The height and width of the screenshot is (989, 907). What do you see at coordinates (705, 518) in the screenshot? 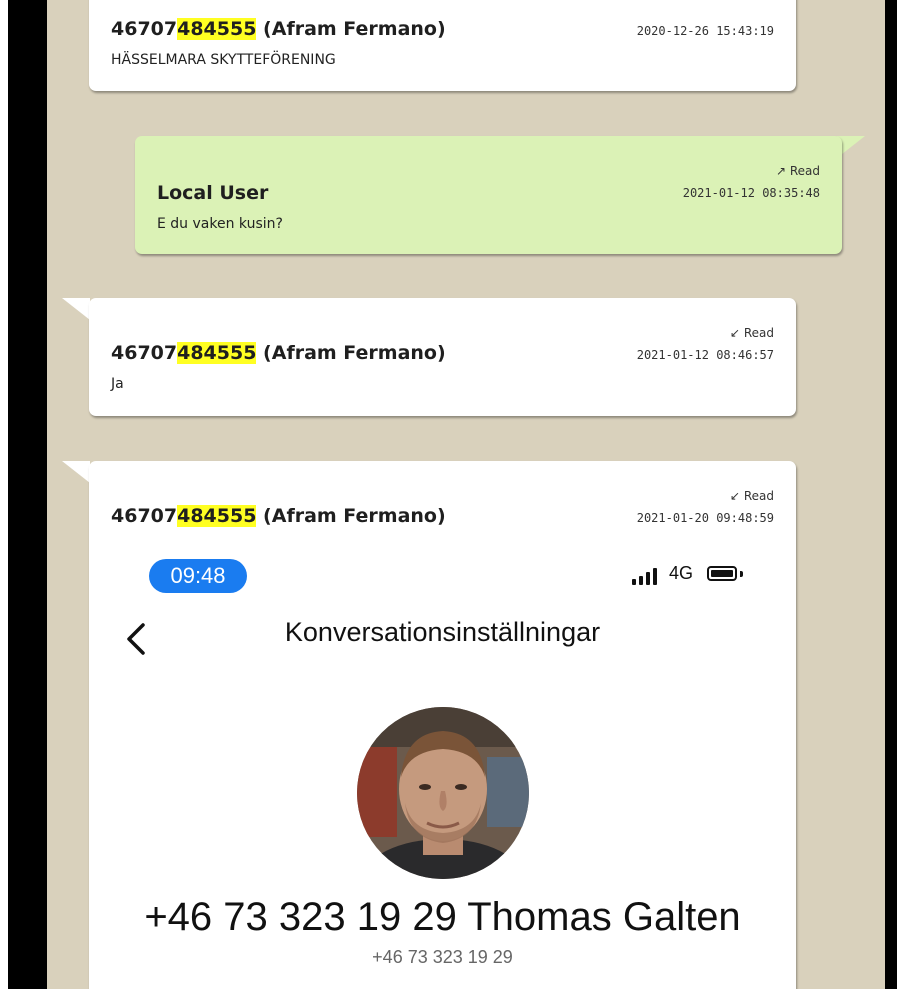
I see `message-timestamp: 2021-01-20 09:48:59` at bounding box center [705, 518].